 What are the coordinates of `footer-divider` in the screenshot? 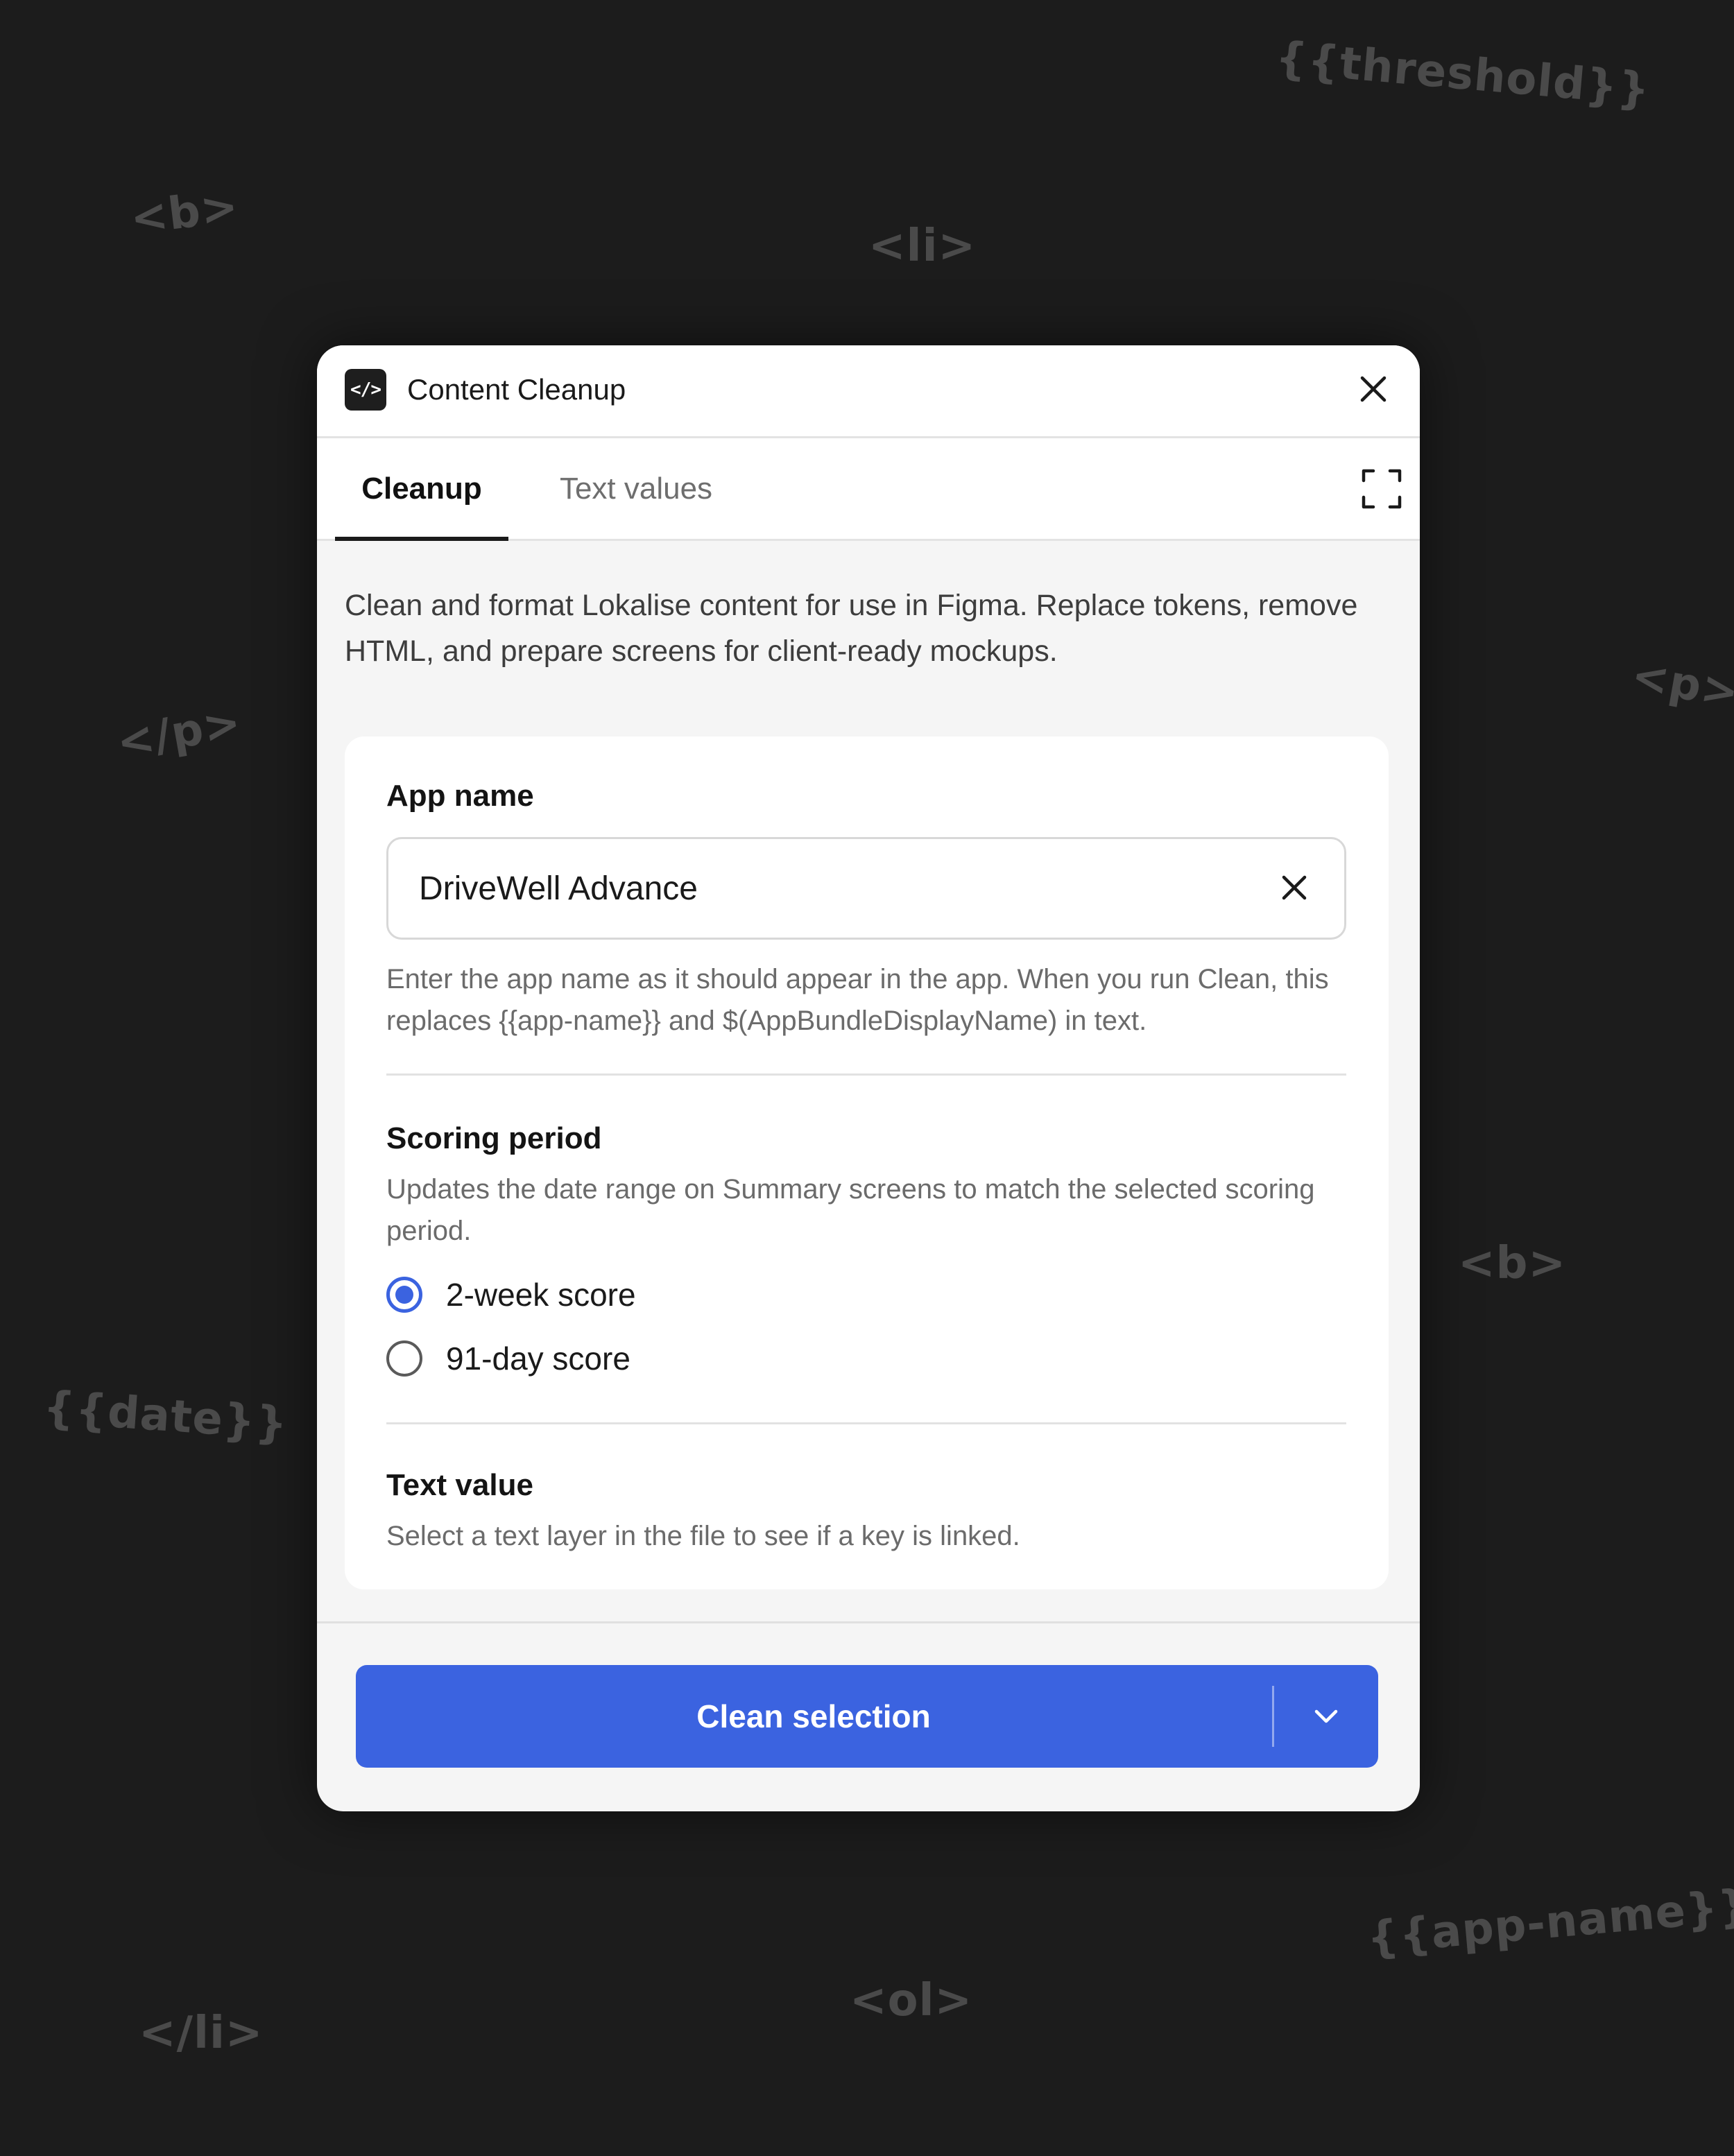 It's located at (868, 1622).